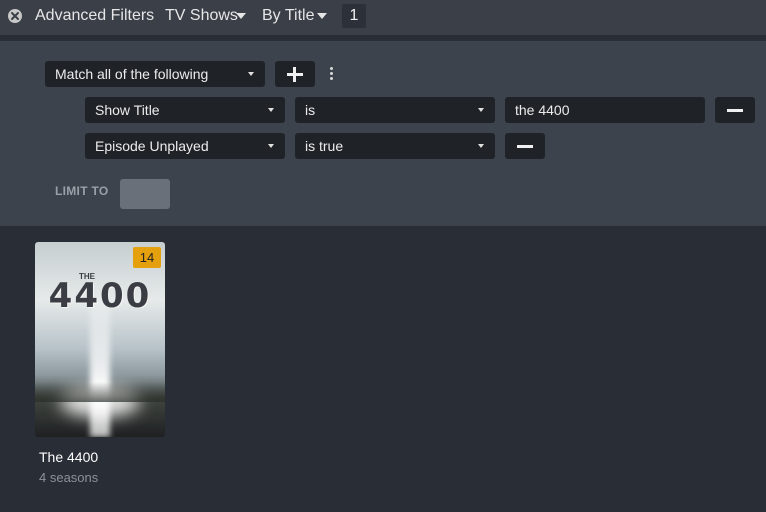  Describe the element at coordinates (332, 74) in the screenshot. I see `kebab-icon` at that location.